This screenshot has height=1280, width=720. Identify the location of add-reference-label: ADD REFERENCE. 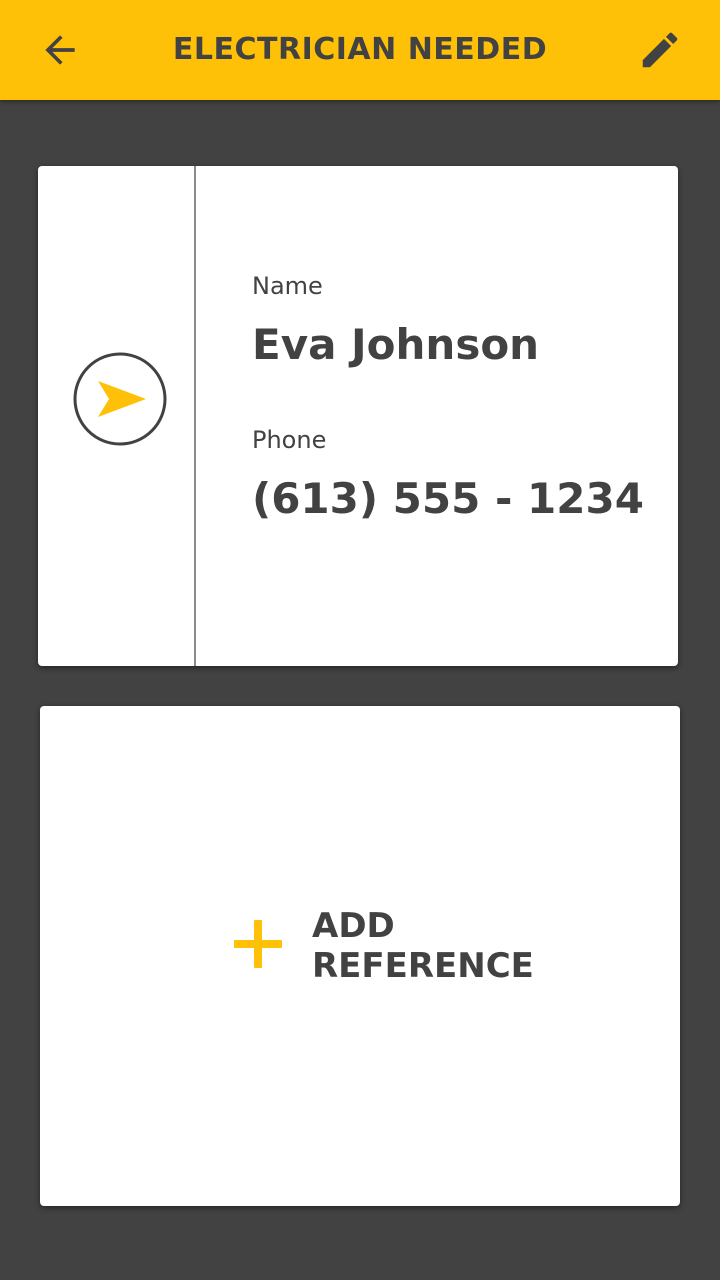
(442, 946).